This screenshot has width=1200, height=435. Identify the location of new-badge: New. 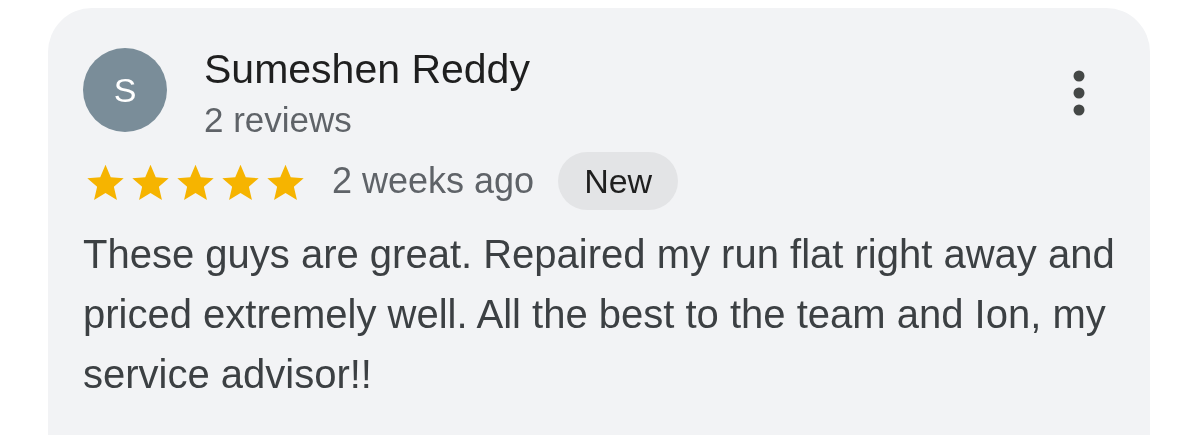
(618, 181).